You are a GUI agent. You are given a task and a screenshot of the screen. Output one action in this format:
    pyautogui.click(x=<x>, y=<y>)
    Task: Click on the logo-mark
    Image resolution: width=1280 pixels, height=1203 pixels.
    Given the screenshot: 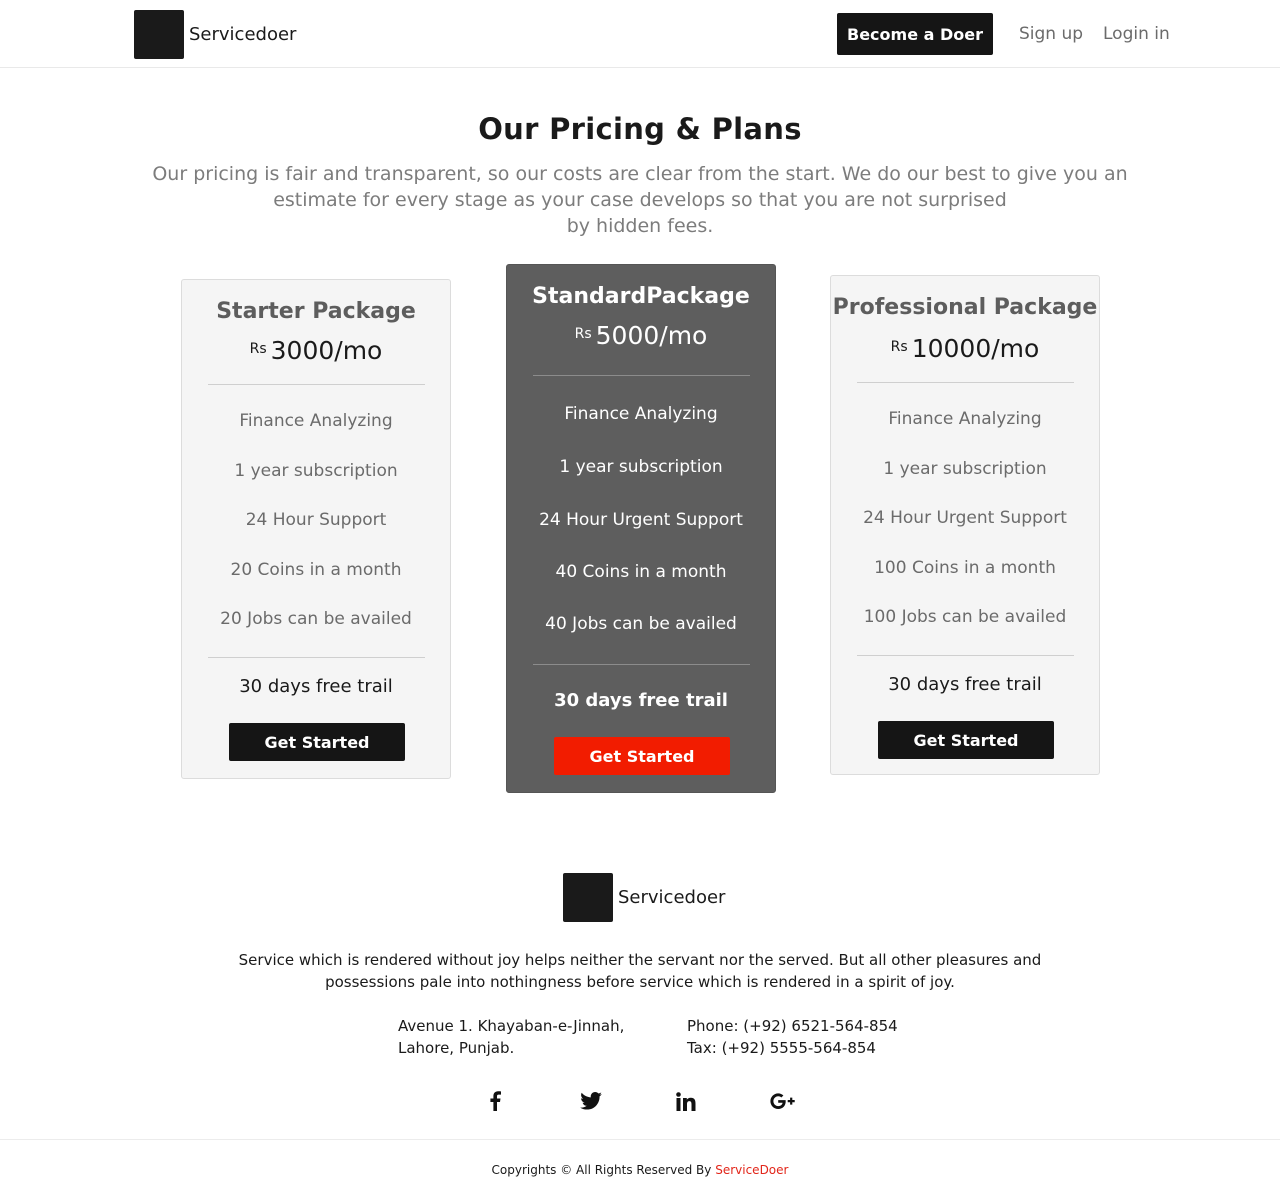 What is the action you would take?
    pyautogui.click(x=159, y=34)
    